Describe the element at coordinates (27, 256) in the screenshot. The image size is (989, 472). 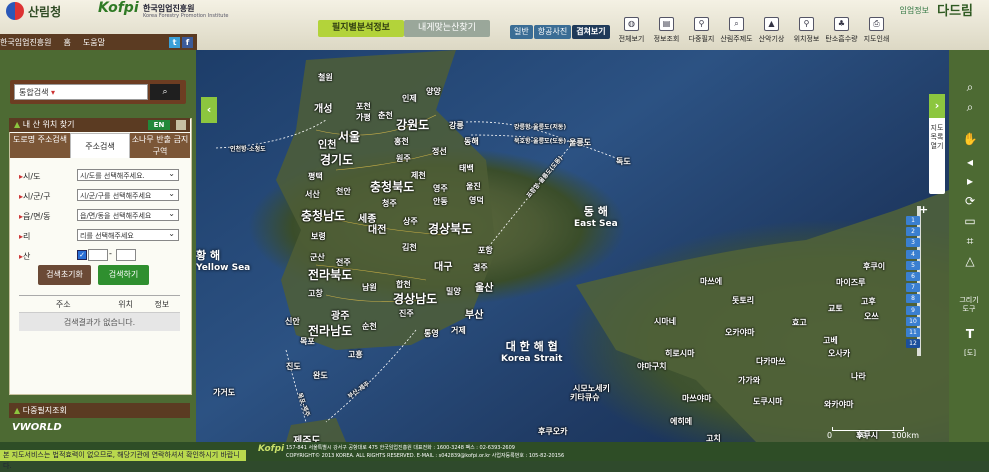
I see `field-label: 산` at that location.